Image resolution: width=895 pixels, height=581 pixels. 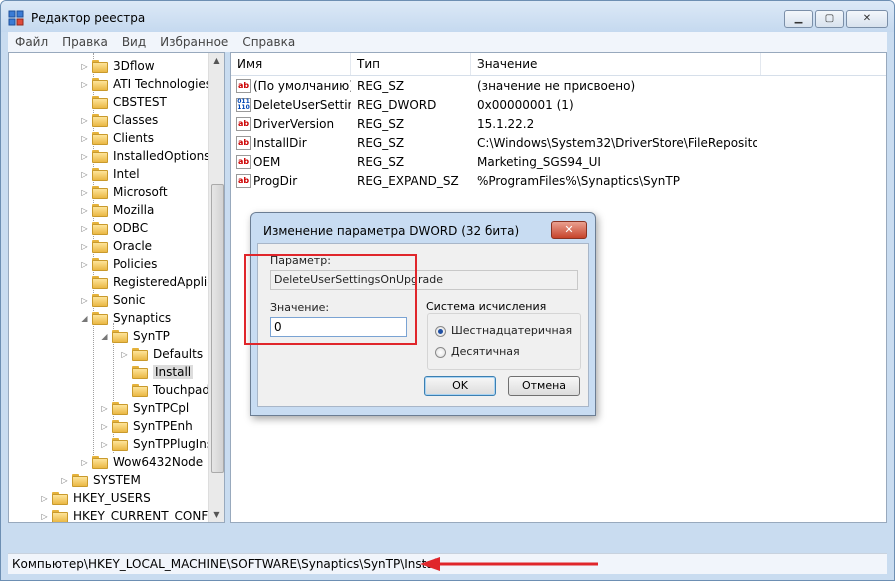 What do you see at coordinates (117, 480) in the screenshot?
I see `tree-item-label: SYSTEM` at bounding box center [117, 480].